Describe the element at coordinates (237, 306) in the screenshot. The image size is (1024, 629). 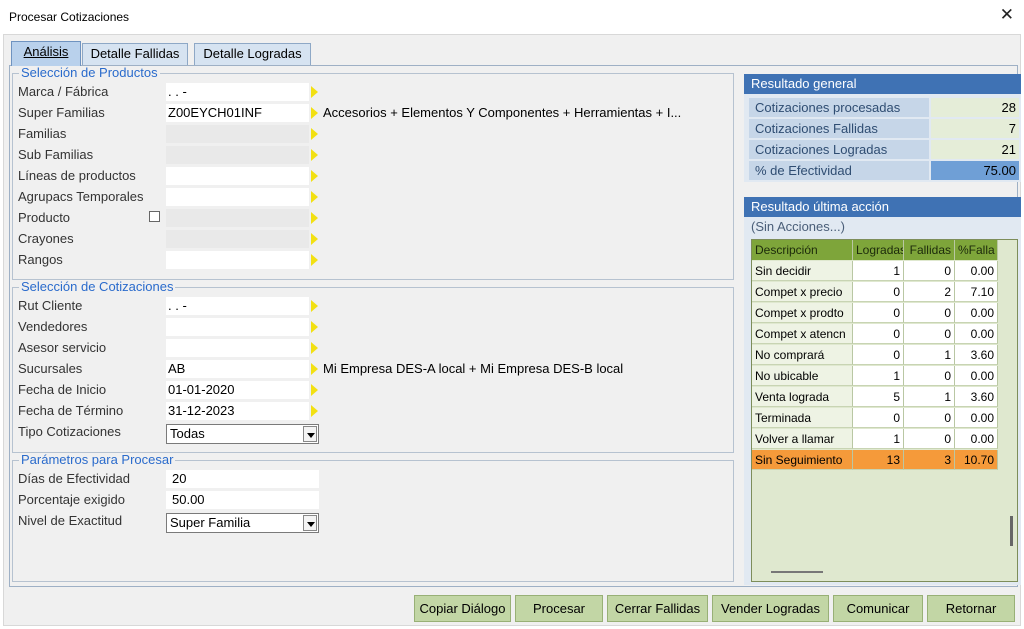
I see `rut-field: . . -` at that location.